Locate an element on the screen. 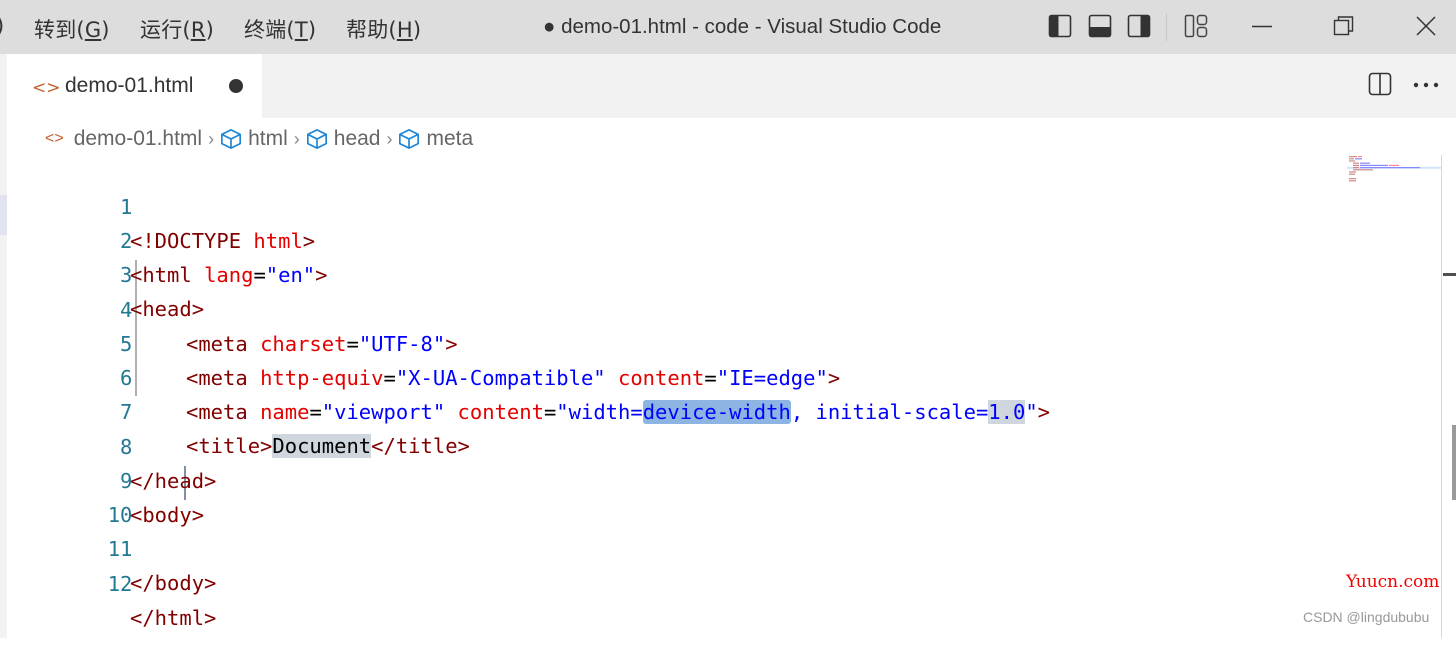 This screenshot has height=669, width=1456. tab-label: demo-01.html is located at coordinates (129, 86).